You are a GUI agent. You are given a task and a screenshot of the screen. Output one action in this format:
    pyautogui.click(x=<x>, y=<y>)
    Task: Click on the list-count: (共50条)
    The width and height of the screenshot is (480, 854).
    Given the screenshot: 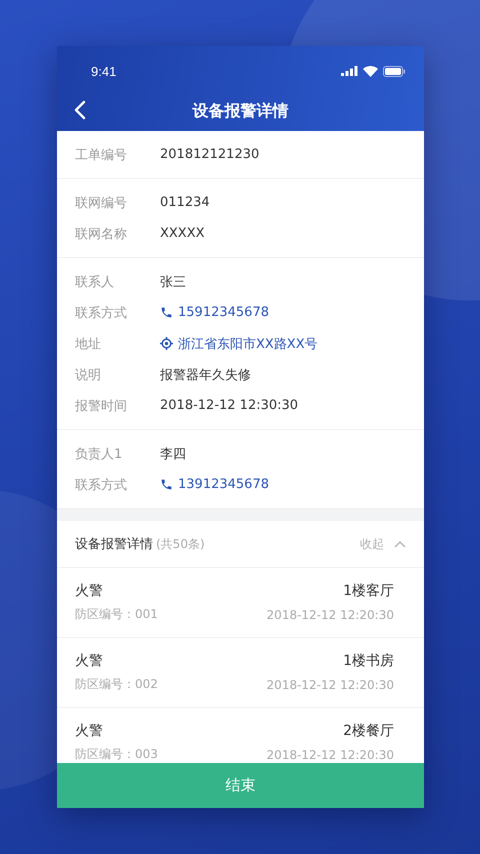 What is the action you would take?
    pyautogui.click(x=180, y=544)
    